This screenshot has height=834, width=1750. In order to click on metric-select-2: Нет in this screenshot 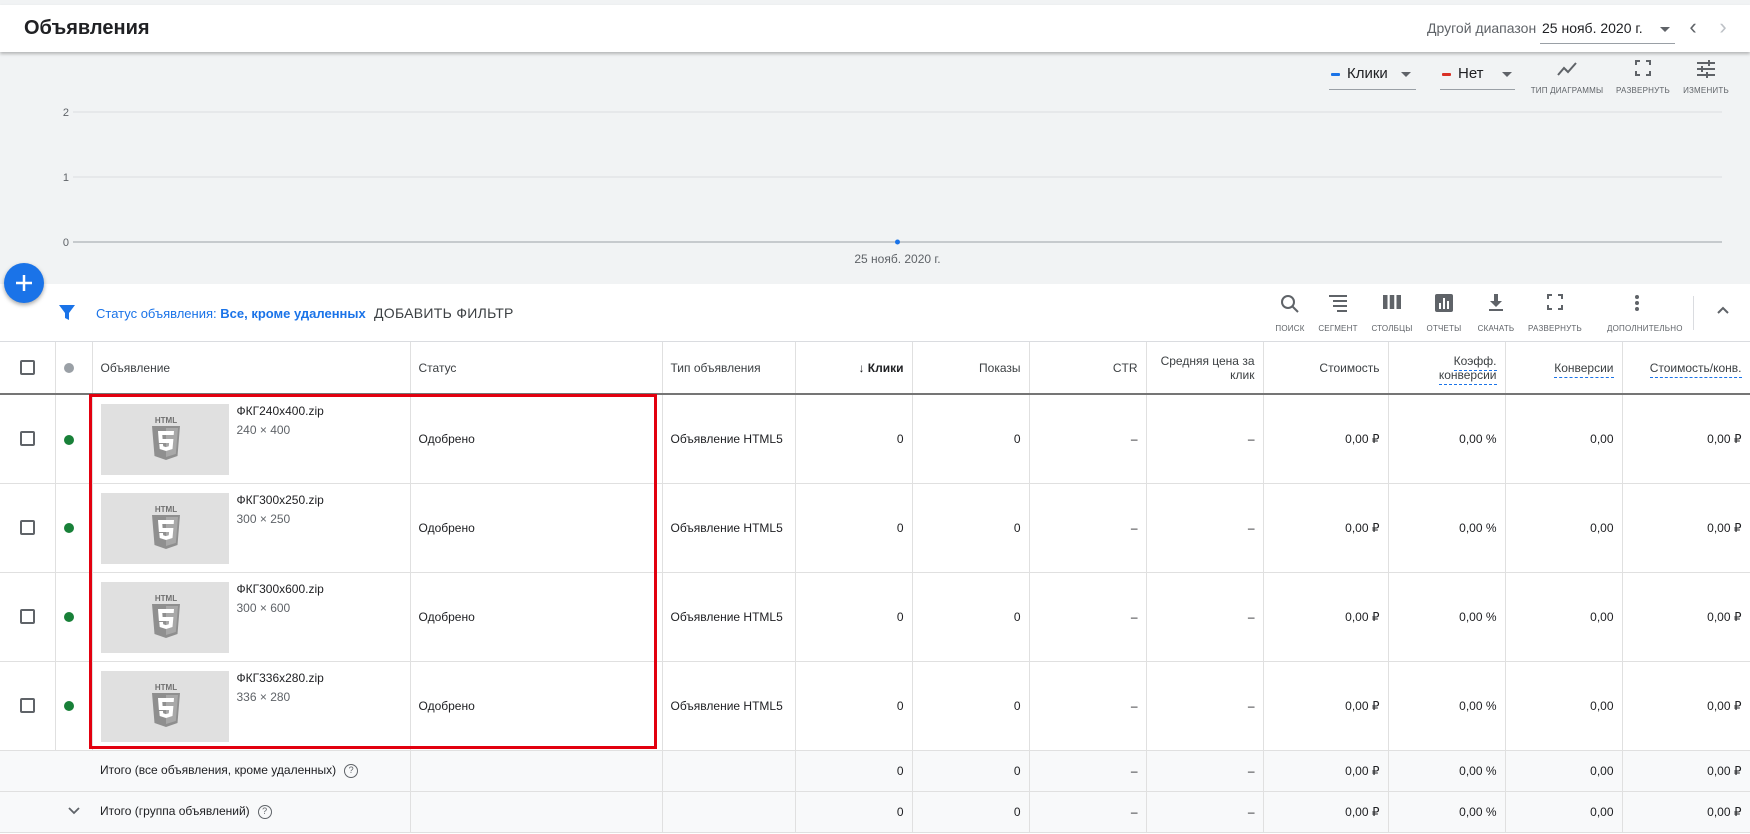, I will do `click(1477, 75)`.